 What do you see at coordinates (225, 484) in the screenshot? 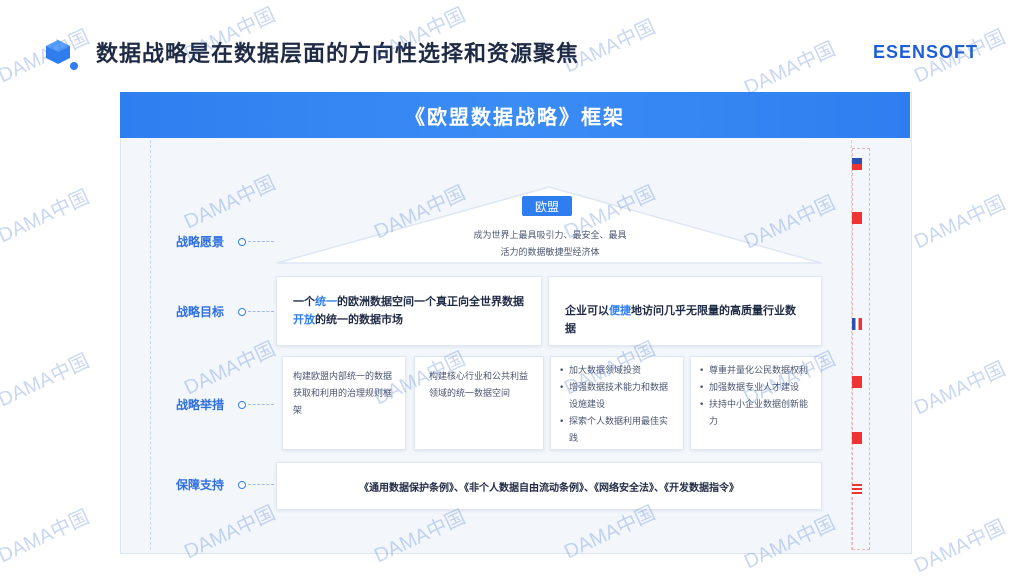
I see `label-support: 保障支持` at bounding box center [225, 484].